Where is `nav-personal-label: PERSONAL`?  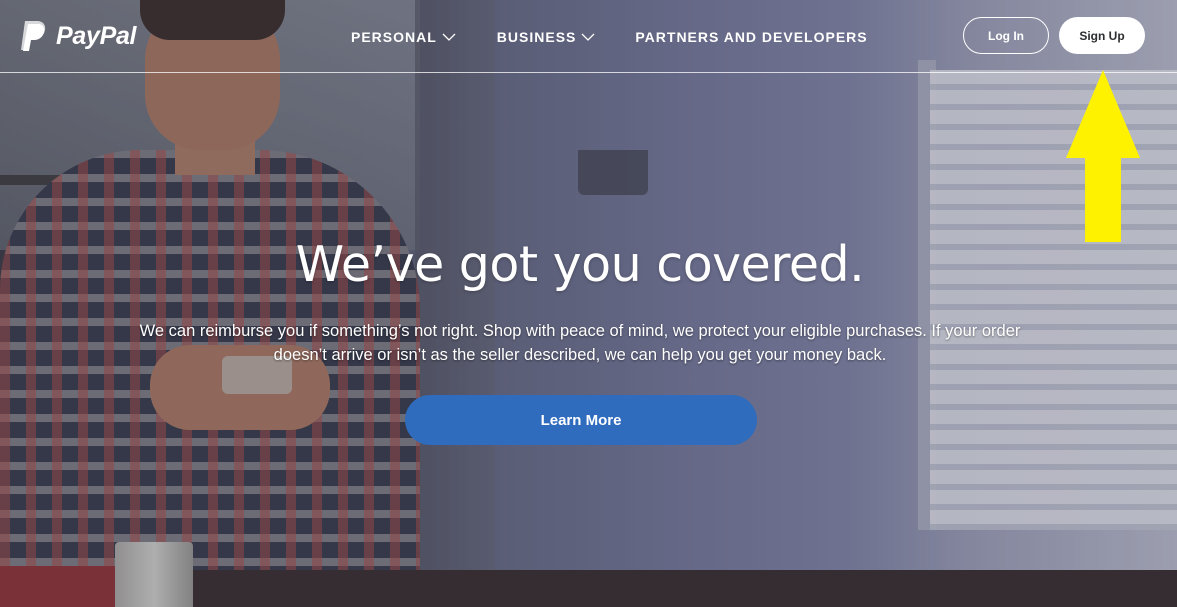 nav-personal-label: PERSONAL is located at coordinates (394, 37).